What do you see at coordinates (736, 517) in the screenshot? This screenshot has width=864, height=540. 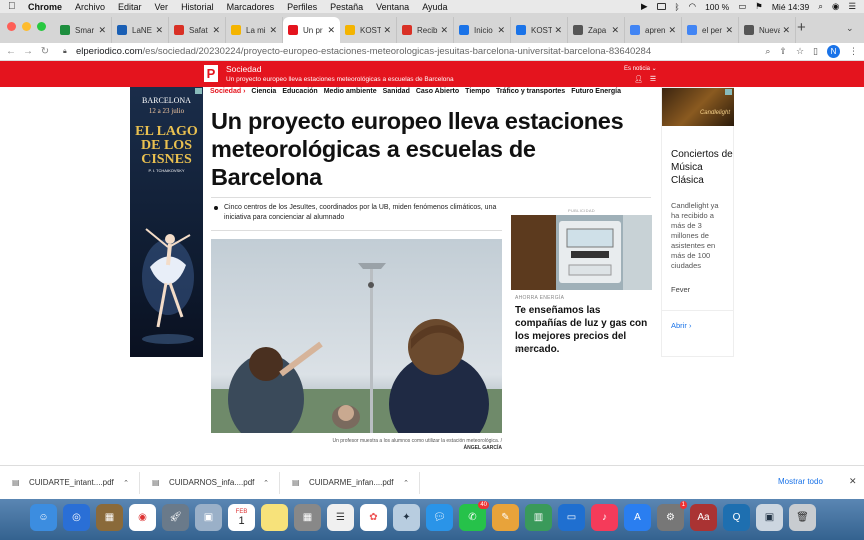 I see `quicktime-icon: Q` at bounding box center [736, 517].